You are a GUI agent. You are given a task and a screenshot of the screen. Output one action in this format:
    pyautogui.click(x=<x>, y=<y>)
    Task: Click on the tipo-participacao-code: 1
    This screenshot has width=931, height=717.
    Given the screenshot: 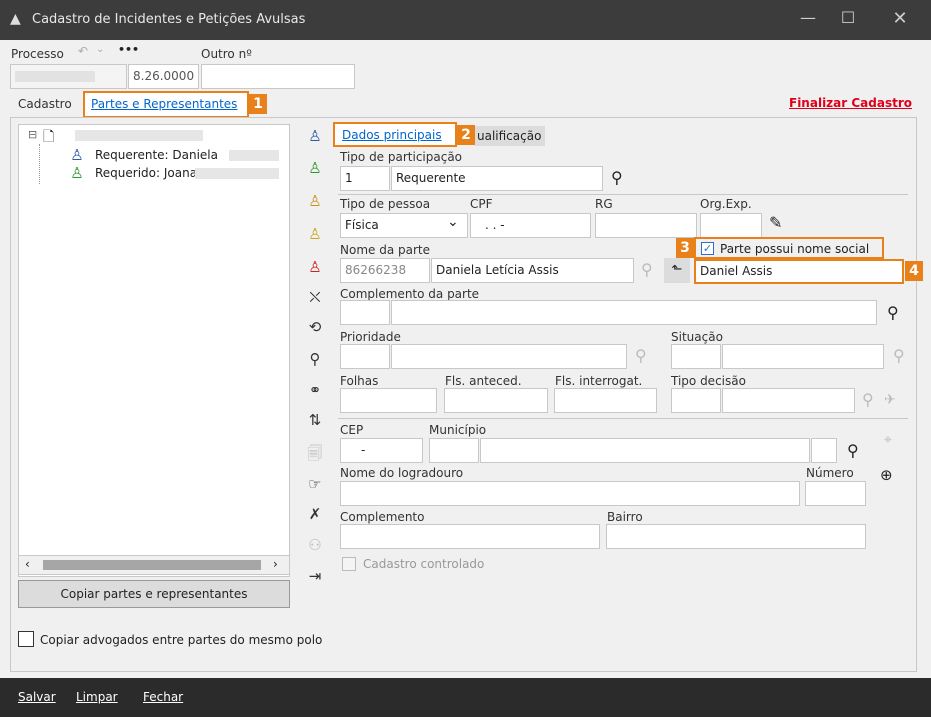 What is the action you would take?
    pyautogui.click(x=365, y=178)
    